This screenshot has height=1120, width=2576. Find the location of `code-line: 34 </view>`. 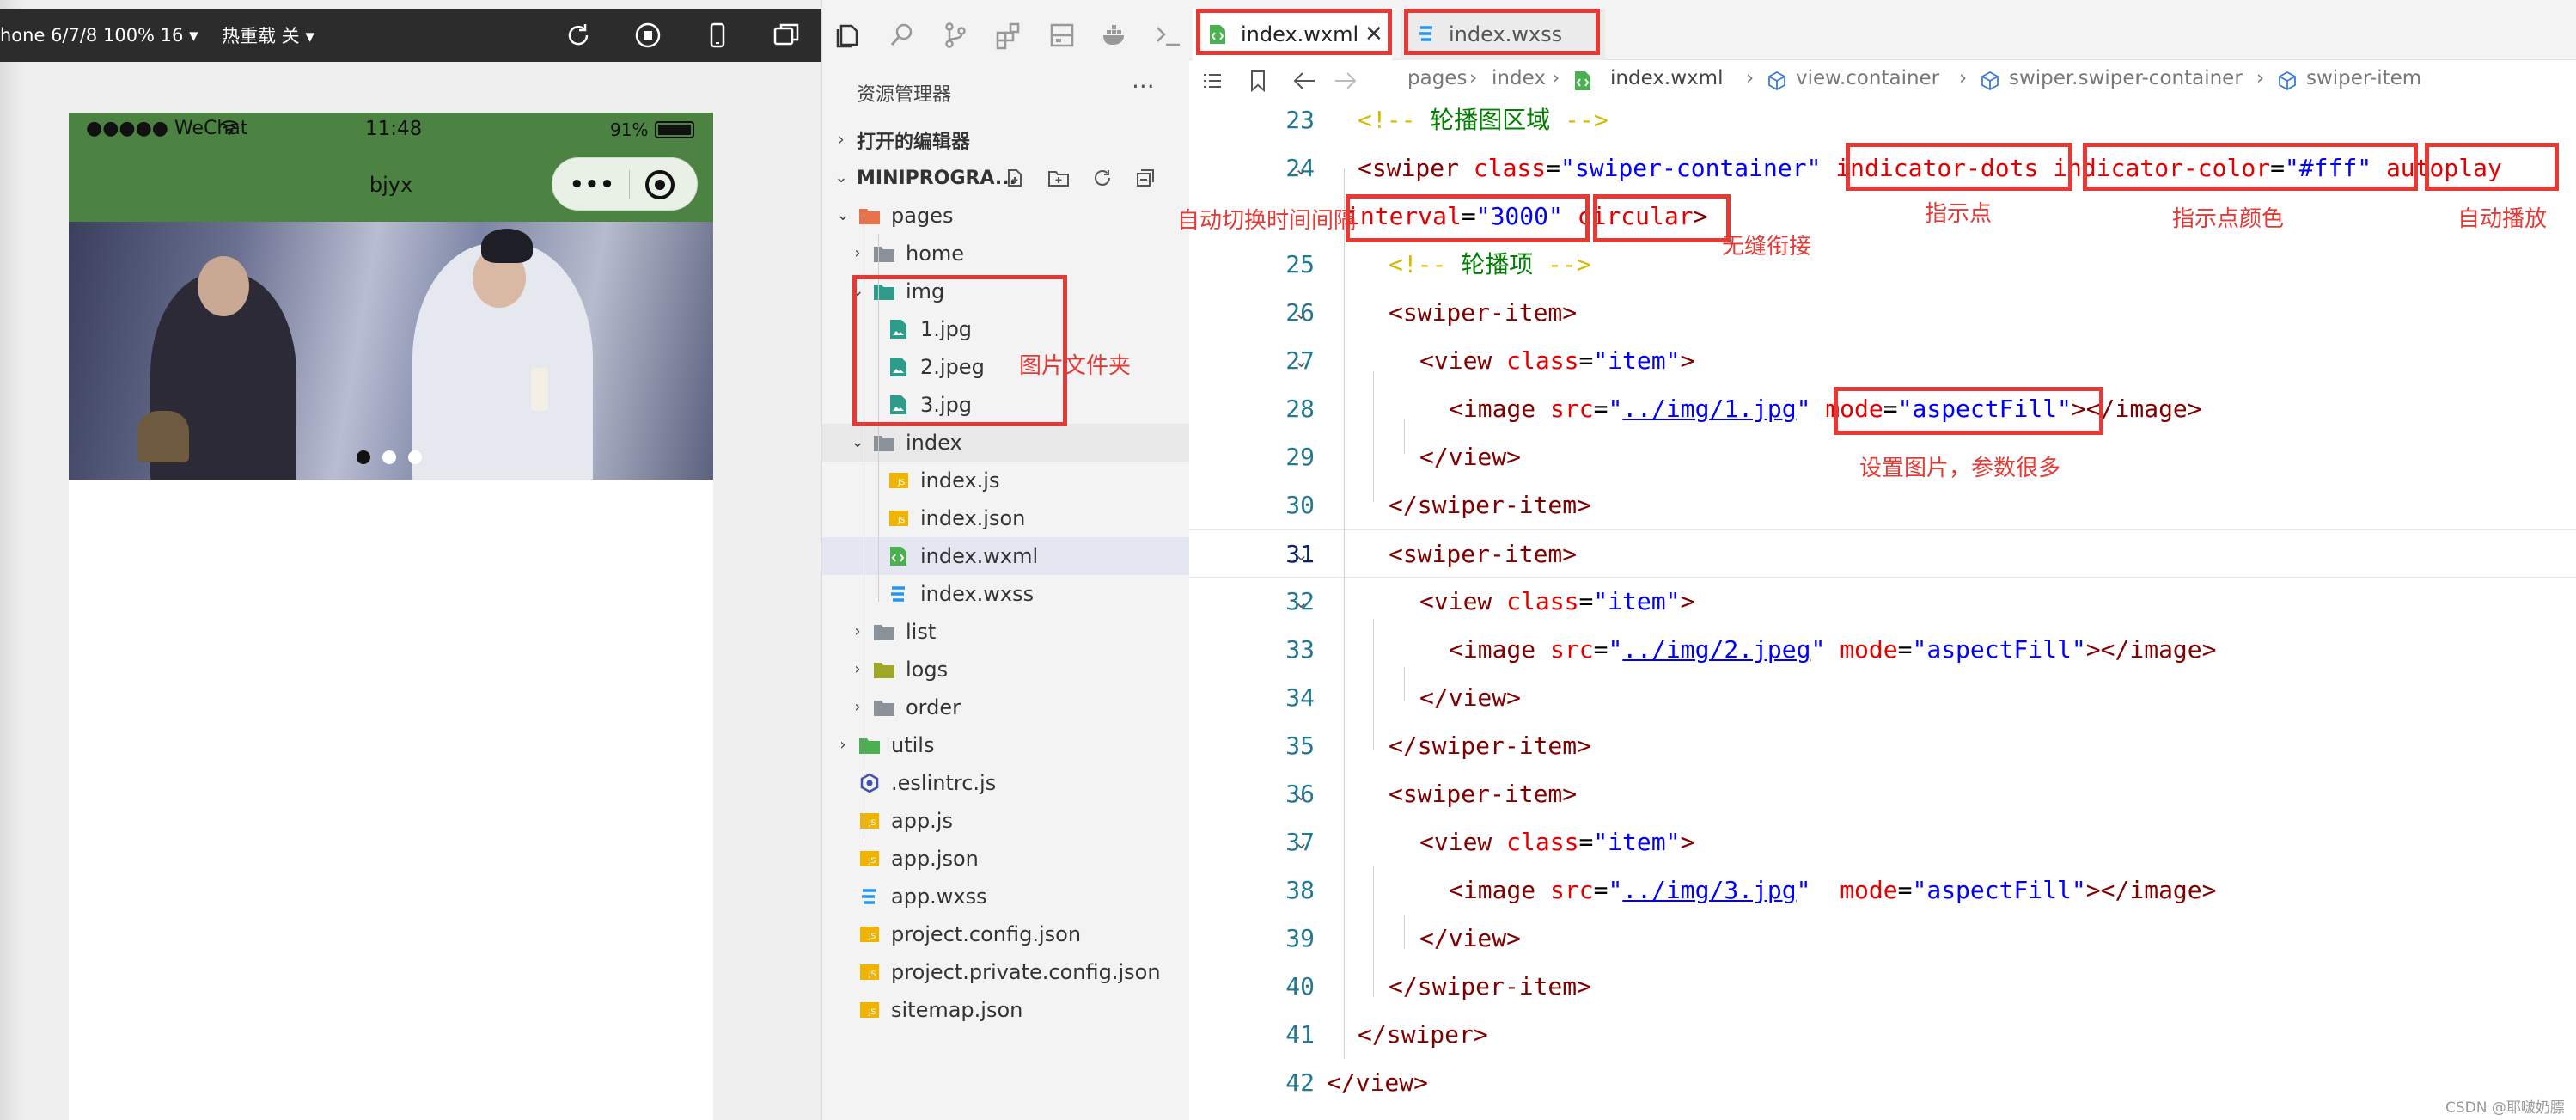

code-line: 34 </view> is located at coordinates (1882, 698).